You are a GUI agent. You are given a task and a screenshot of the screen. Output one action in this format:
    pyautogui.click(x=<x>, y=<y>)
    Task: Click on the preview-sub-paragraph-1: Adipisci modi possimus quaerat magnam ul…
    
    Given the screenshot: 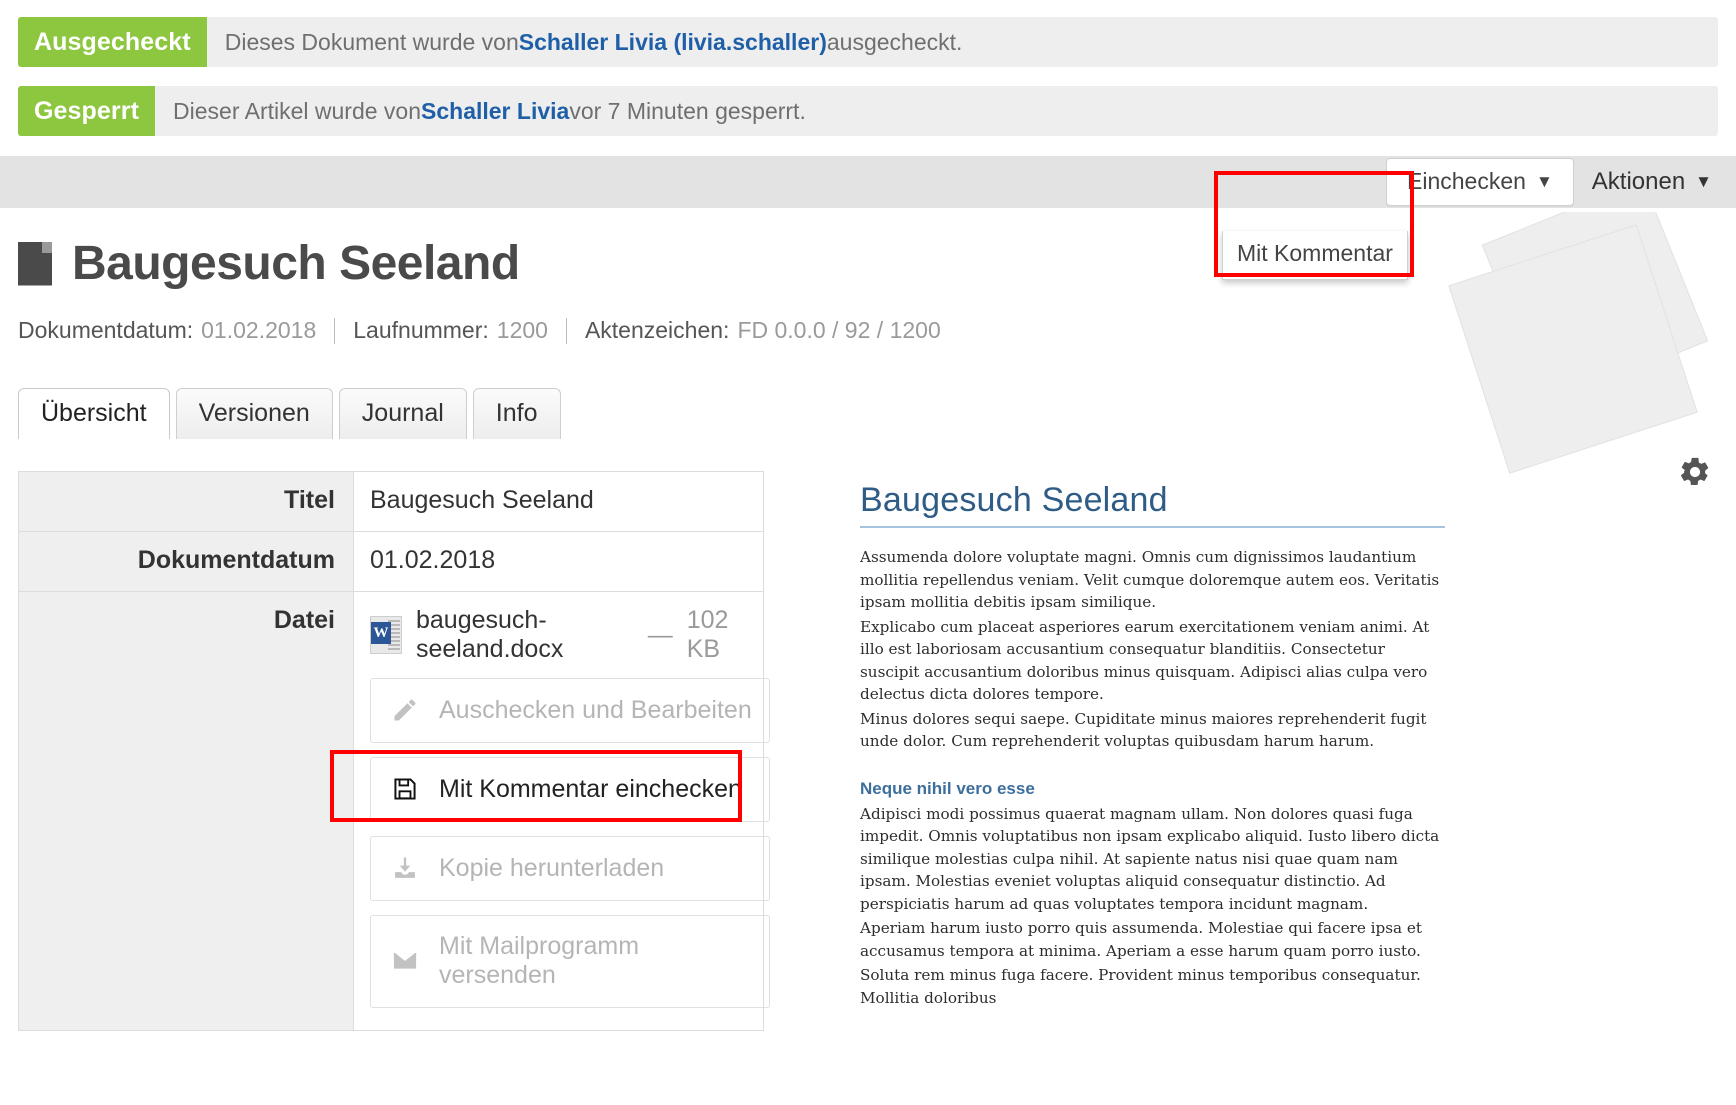 What is the action you would take?
    pyautogui.click(x=1150, y=858)
    